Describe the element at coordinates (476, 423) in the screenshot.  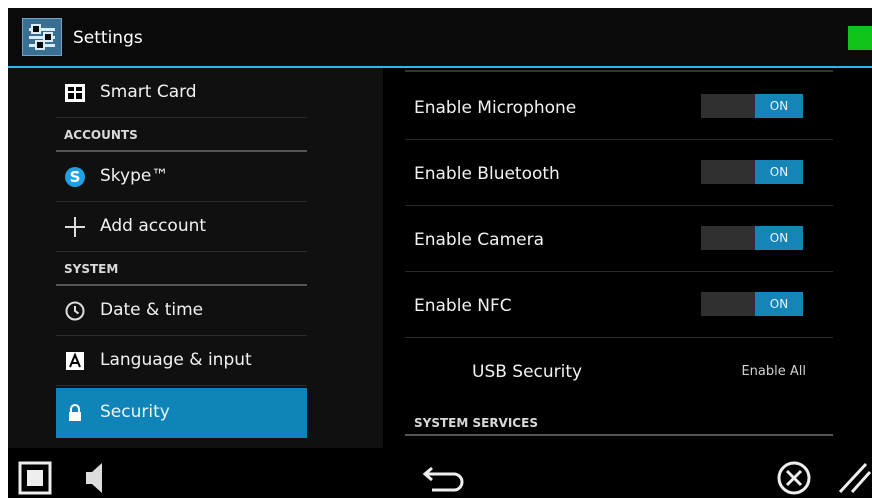
I see `section-header: SYSTEM SERVICES` at that location.